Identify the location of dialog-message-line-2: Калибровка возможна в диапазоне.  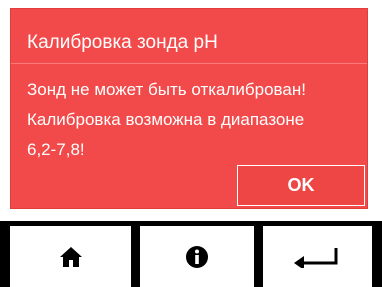
(166, 119).